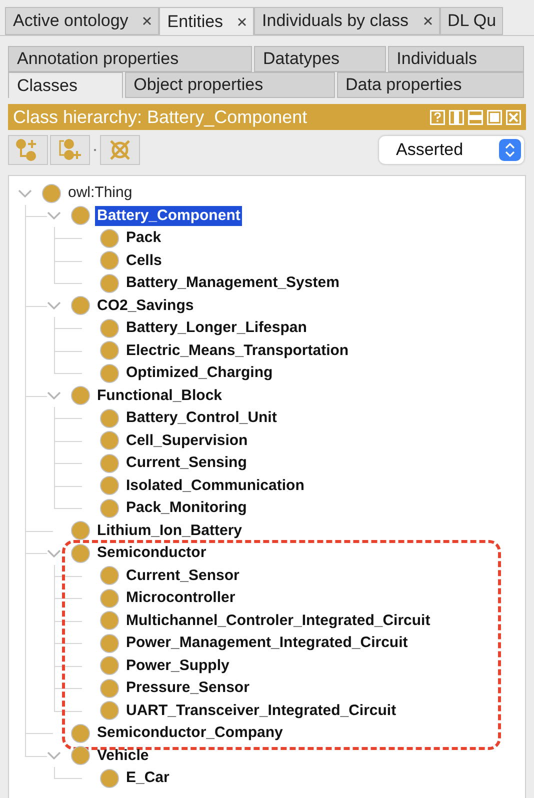 This screenshot has width=534, height=798. I want to click on class-label: Multichannel_Controler_Integrated_Circuit, so click(278, 620).